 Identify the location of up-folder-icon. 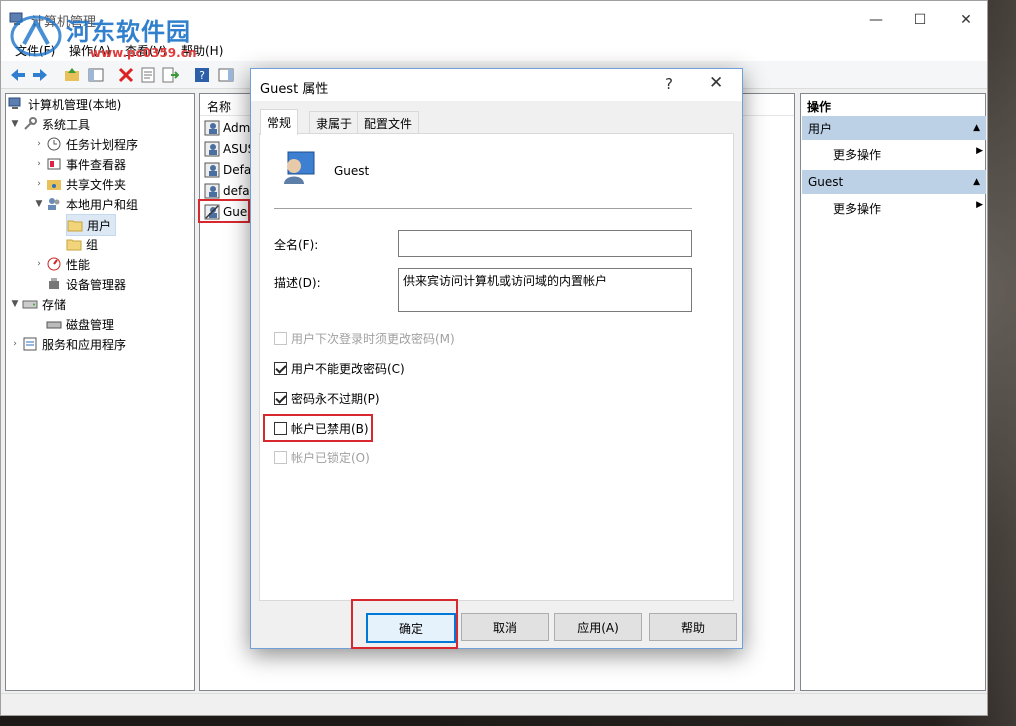
(72, 75).